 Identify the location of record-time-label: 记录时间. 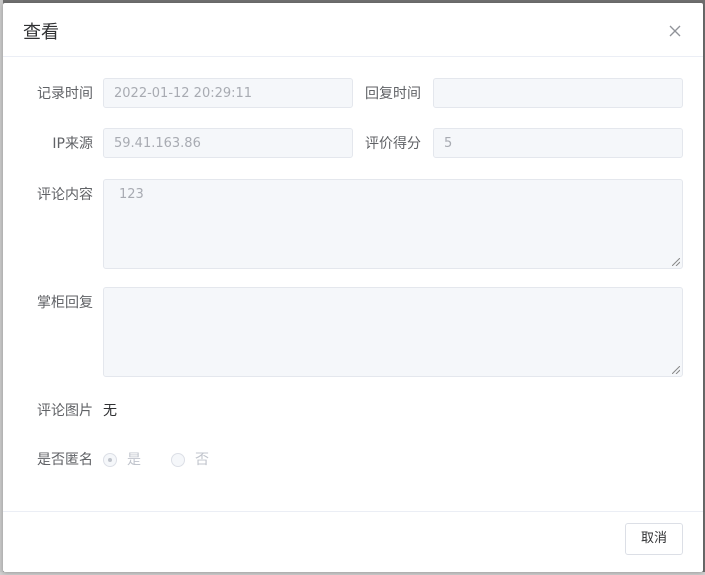
(65, 94).